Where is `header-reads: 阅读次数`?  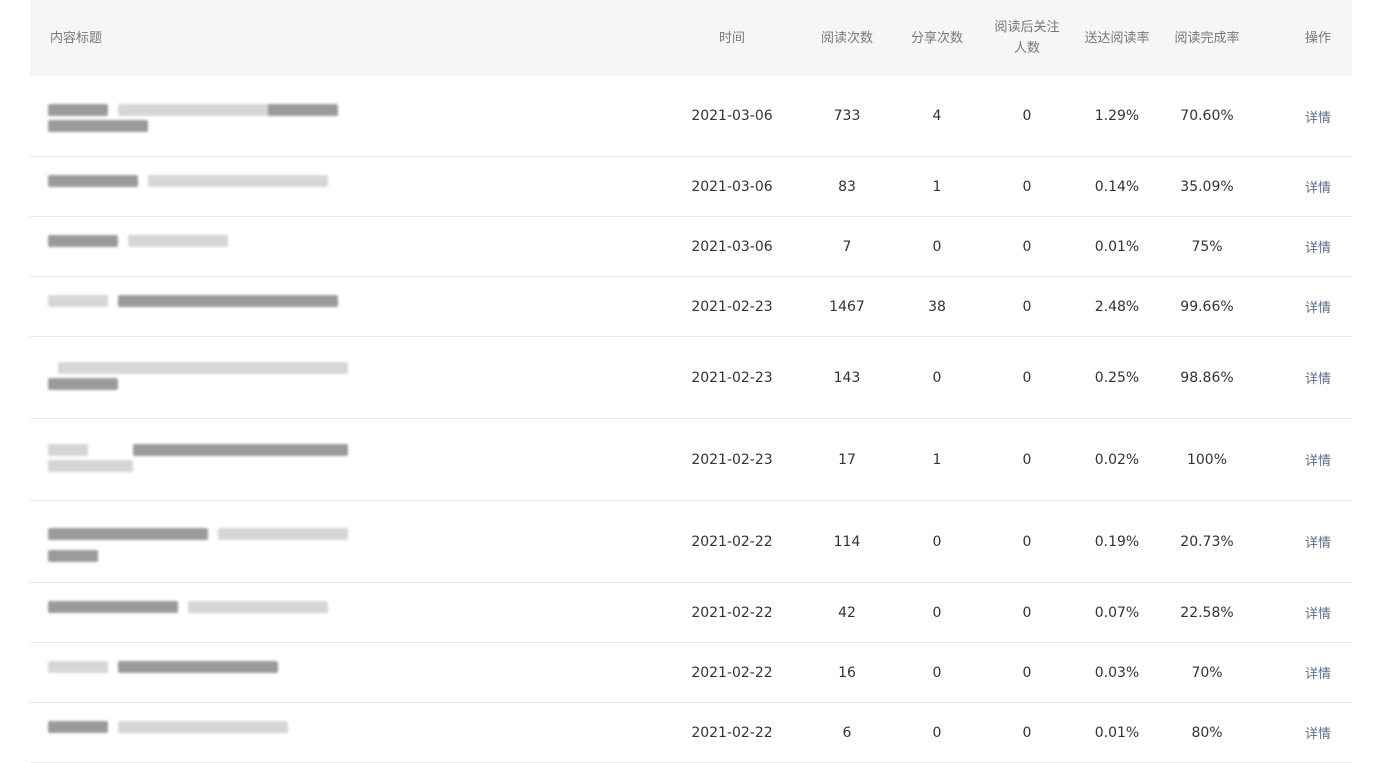 header-reads: 阅读次数 is located at coordinates (846, 38).